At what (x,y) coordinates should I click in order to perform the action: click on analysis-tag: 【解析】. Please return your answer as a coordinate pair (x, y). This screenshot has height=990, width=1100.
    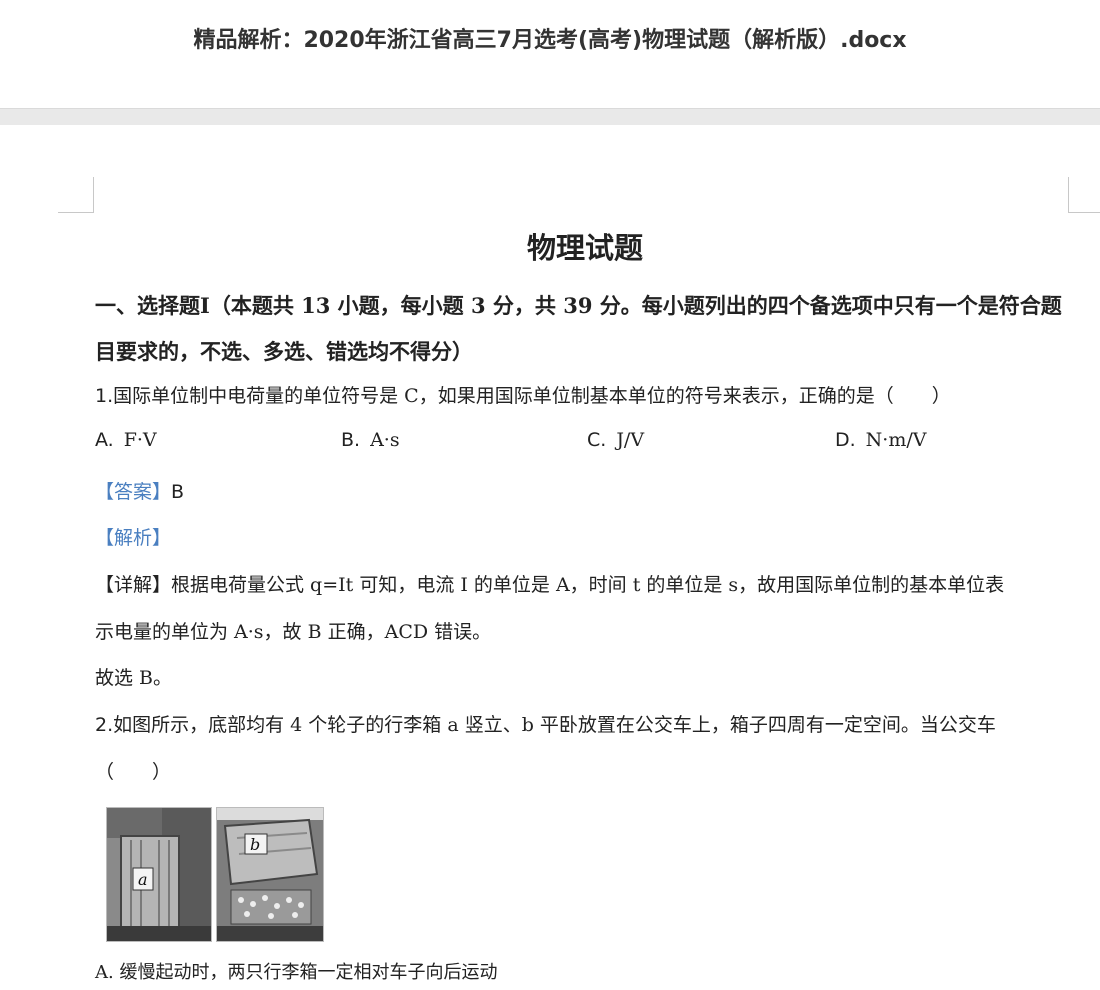
    Looking at the image, I should click on (133, 538).